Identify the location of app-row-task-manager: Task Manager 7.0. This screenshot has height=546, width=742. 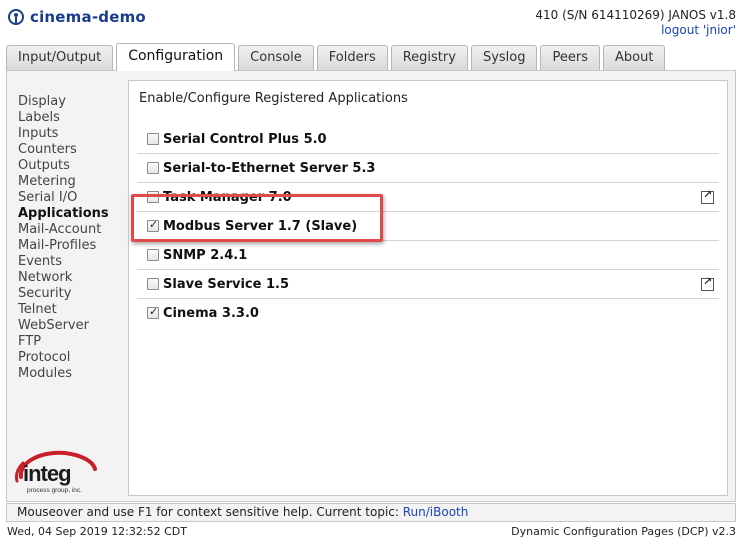
(428, 197).